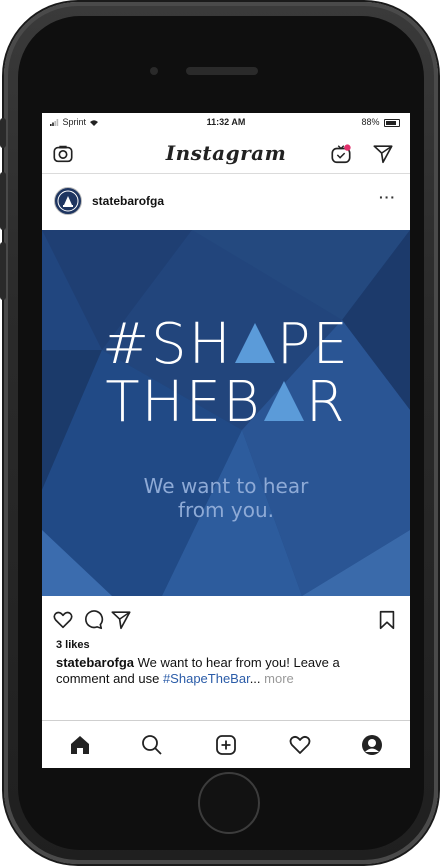  I want to click on volume-down-button, so click(3, 271).